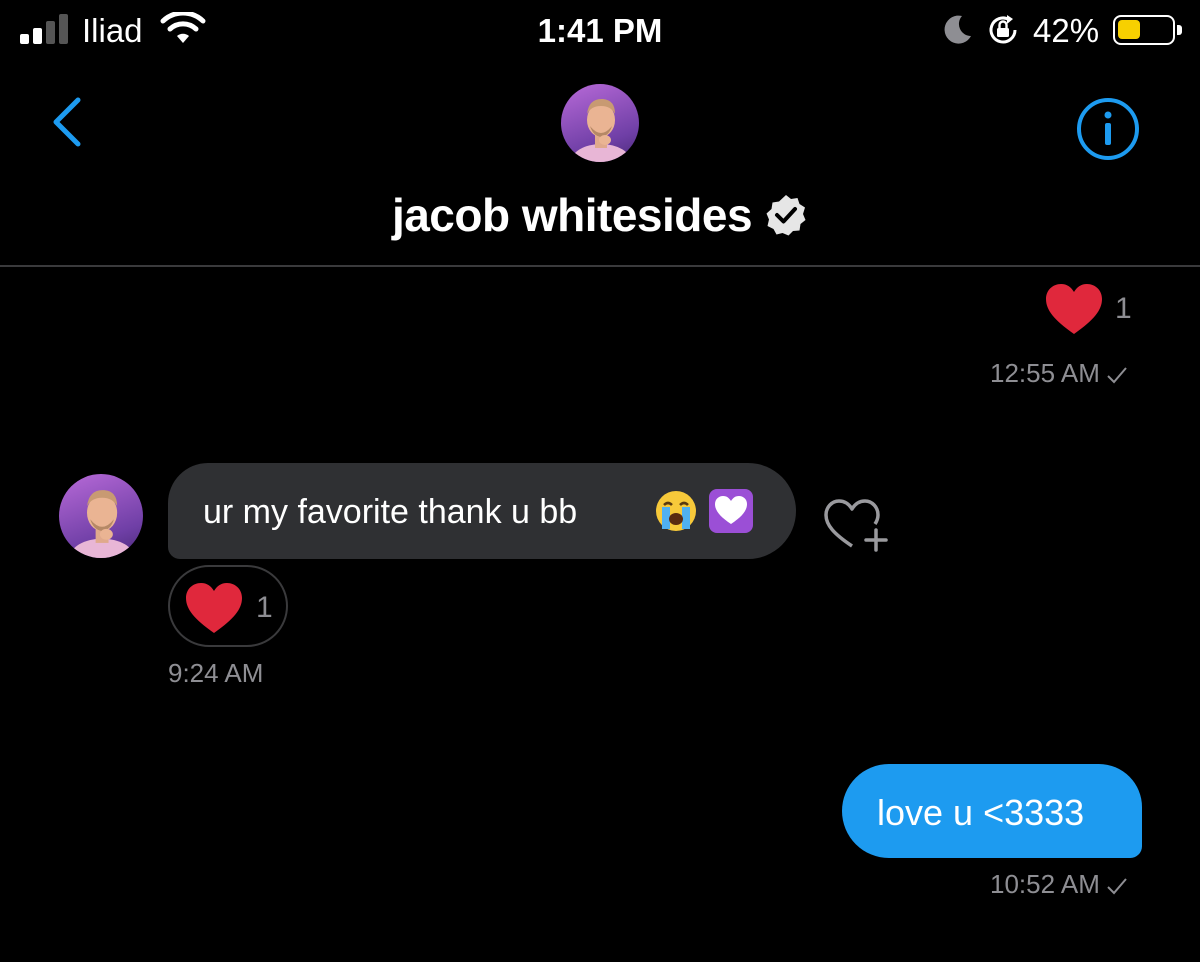 This screenshot has width=1200, height=962. Describe the element at coordinates (856, 524) in the screenshot. I see `add-reaction-icon` at that location.